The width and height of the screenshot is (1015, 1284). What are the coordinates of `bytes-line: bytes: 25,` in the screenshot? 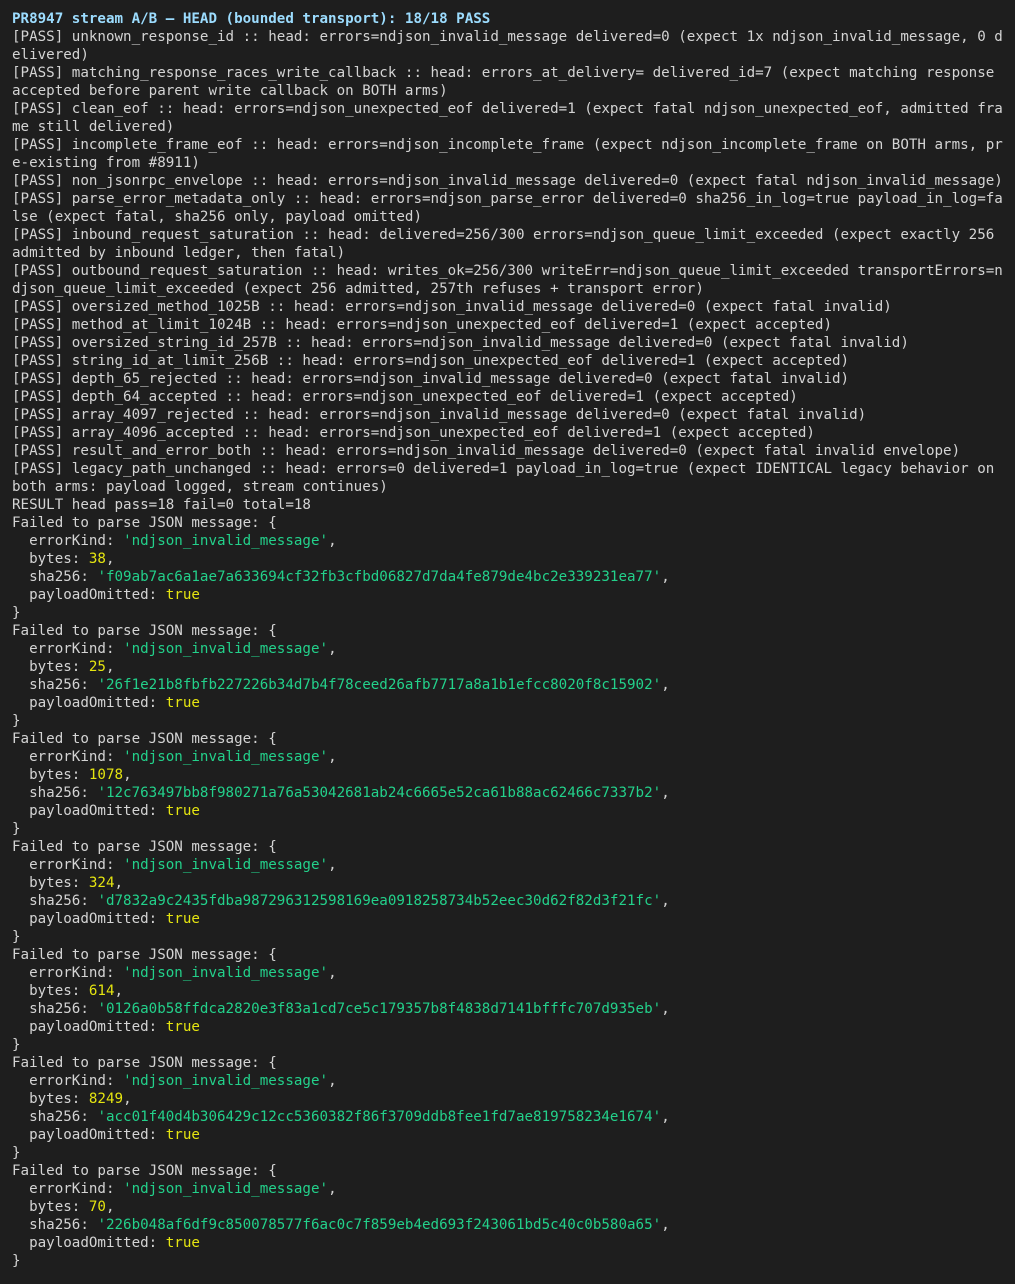 It's located at (507, 667).